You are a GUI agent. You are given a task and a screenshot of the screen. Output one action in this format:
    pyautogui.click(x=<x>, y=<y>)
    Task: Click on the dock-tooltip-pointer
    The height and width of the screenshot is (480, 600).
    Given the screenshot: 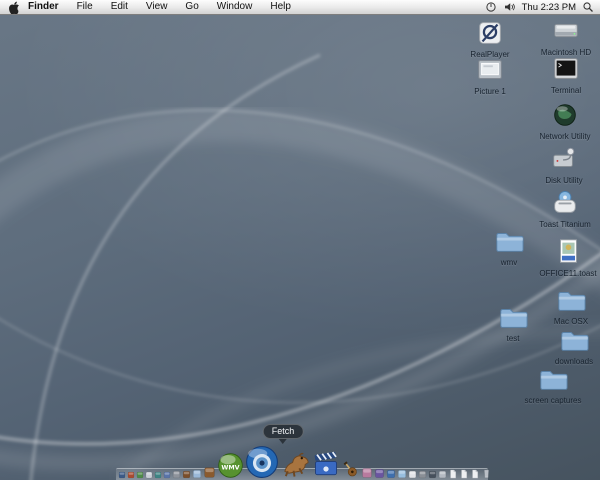 What is the action you would take?
    pyautogui.click(x=282, y=441)
    